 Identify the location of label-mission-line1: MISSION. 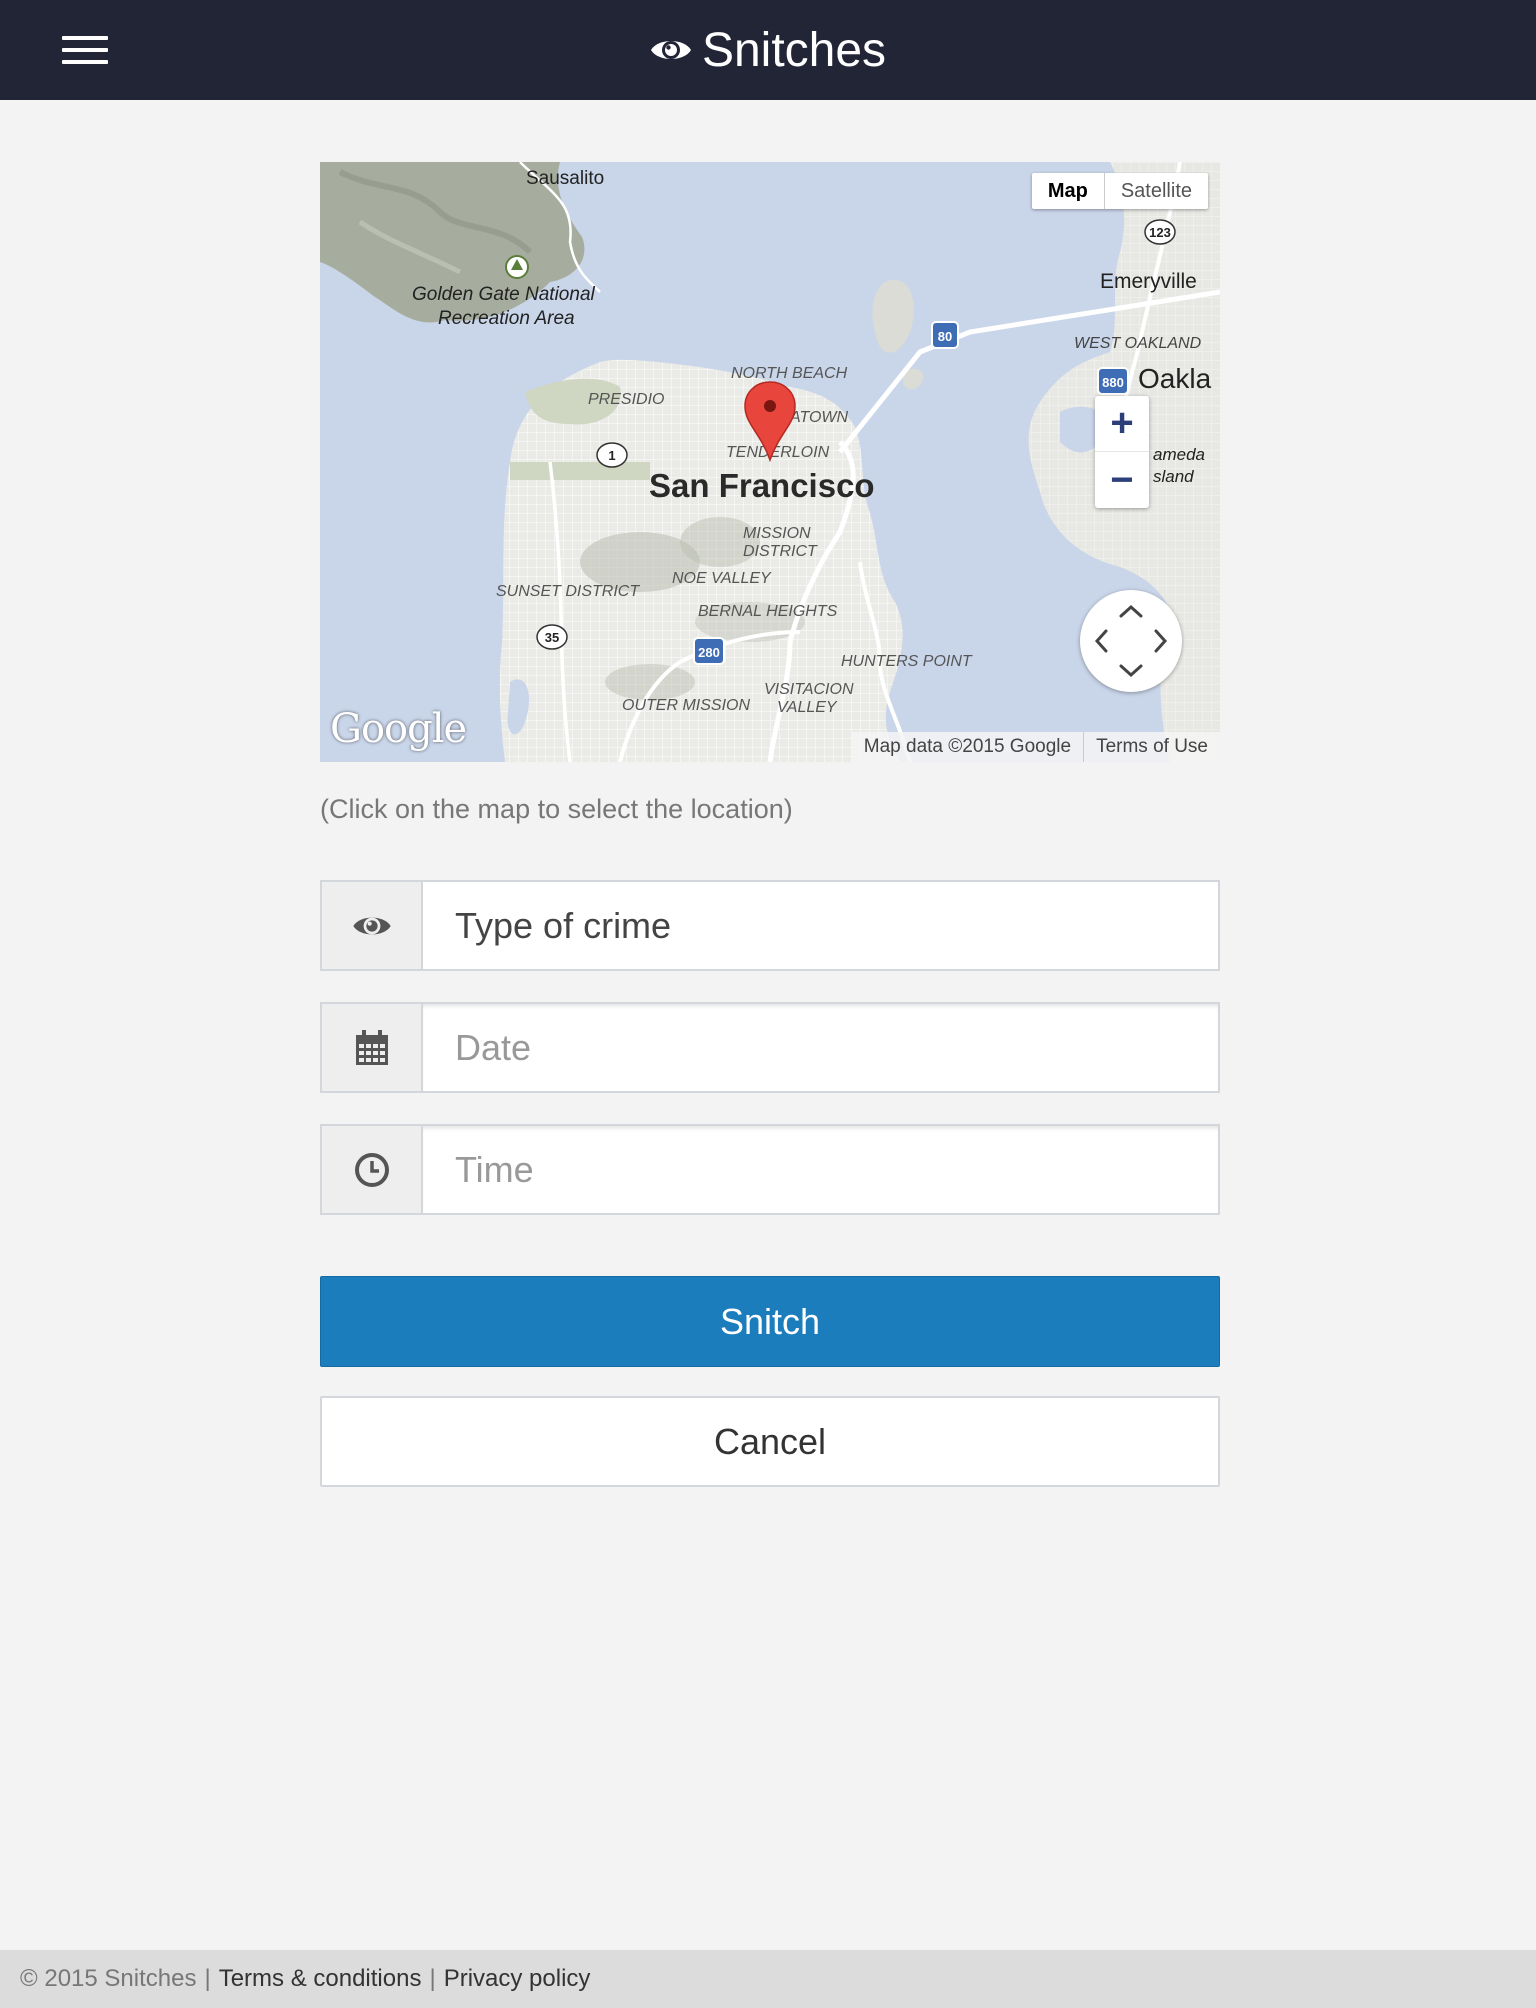
(777, 533).